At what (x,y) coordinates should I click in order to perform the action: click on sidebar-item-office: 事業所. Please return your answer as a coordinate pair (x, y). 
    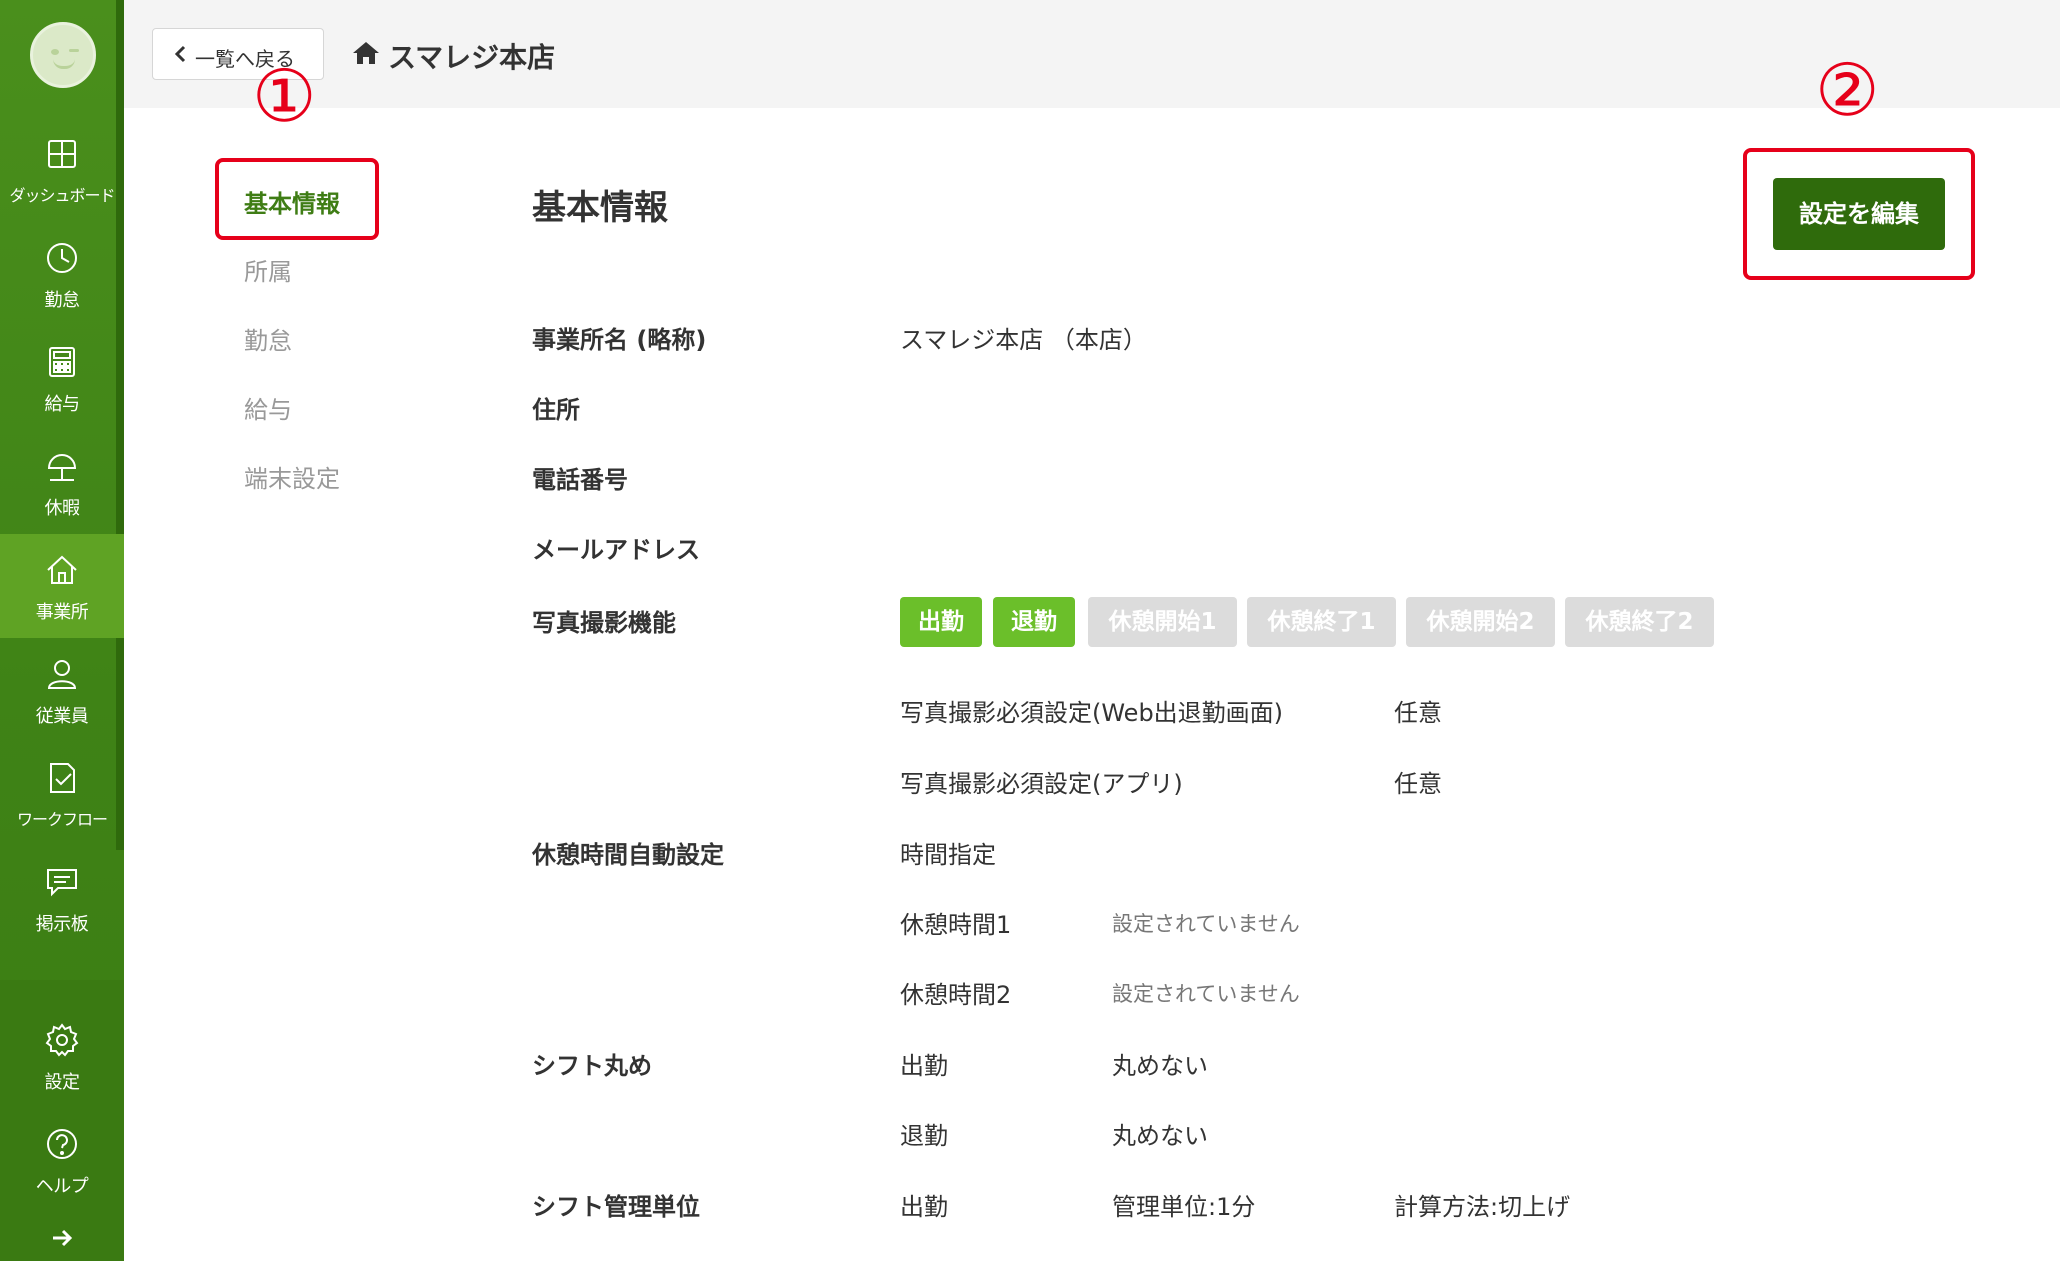
    Looking at the image, I should click on (62, 586).